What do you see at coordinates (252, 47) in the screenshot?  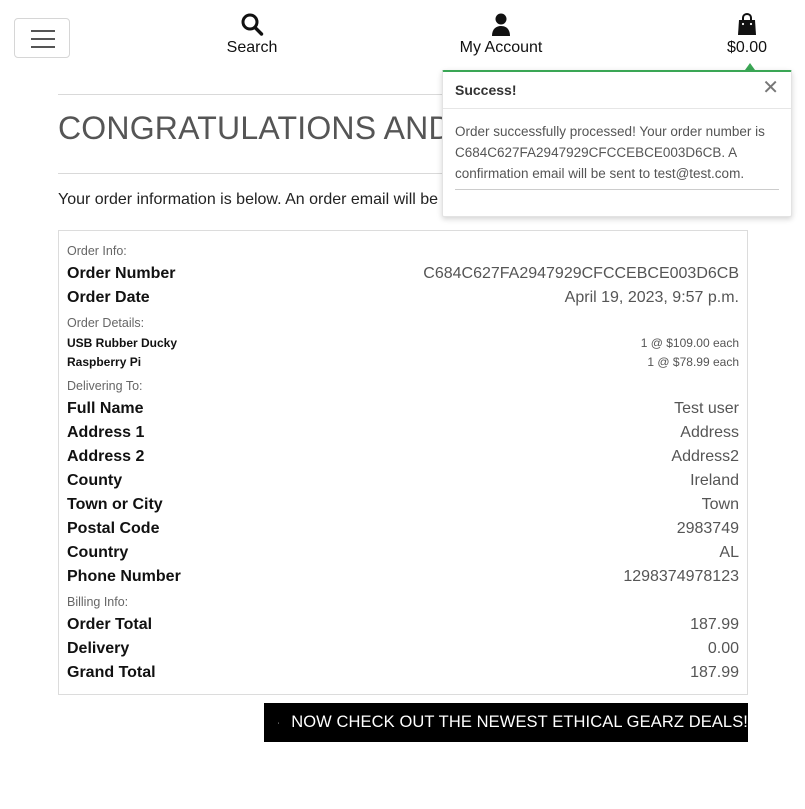 I see `nav-search-label: Search` at bounding box center [252, 47].